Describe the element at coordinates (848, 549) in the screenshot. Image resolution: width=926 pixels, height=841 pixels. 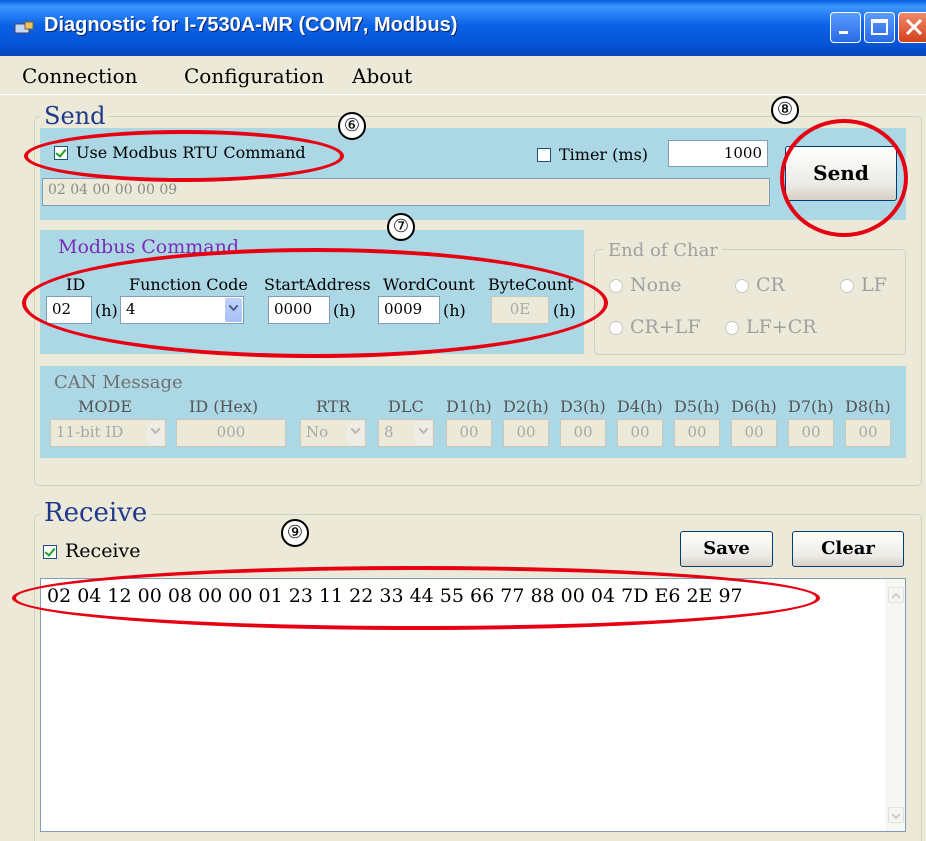
I see `clear-button: Clear` at that location.